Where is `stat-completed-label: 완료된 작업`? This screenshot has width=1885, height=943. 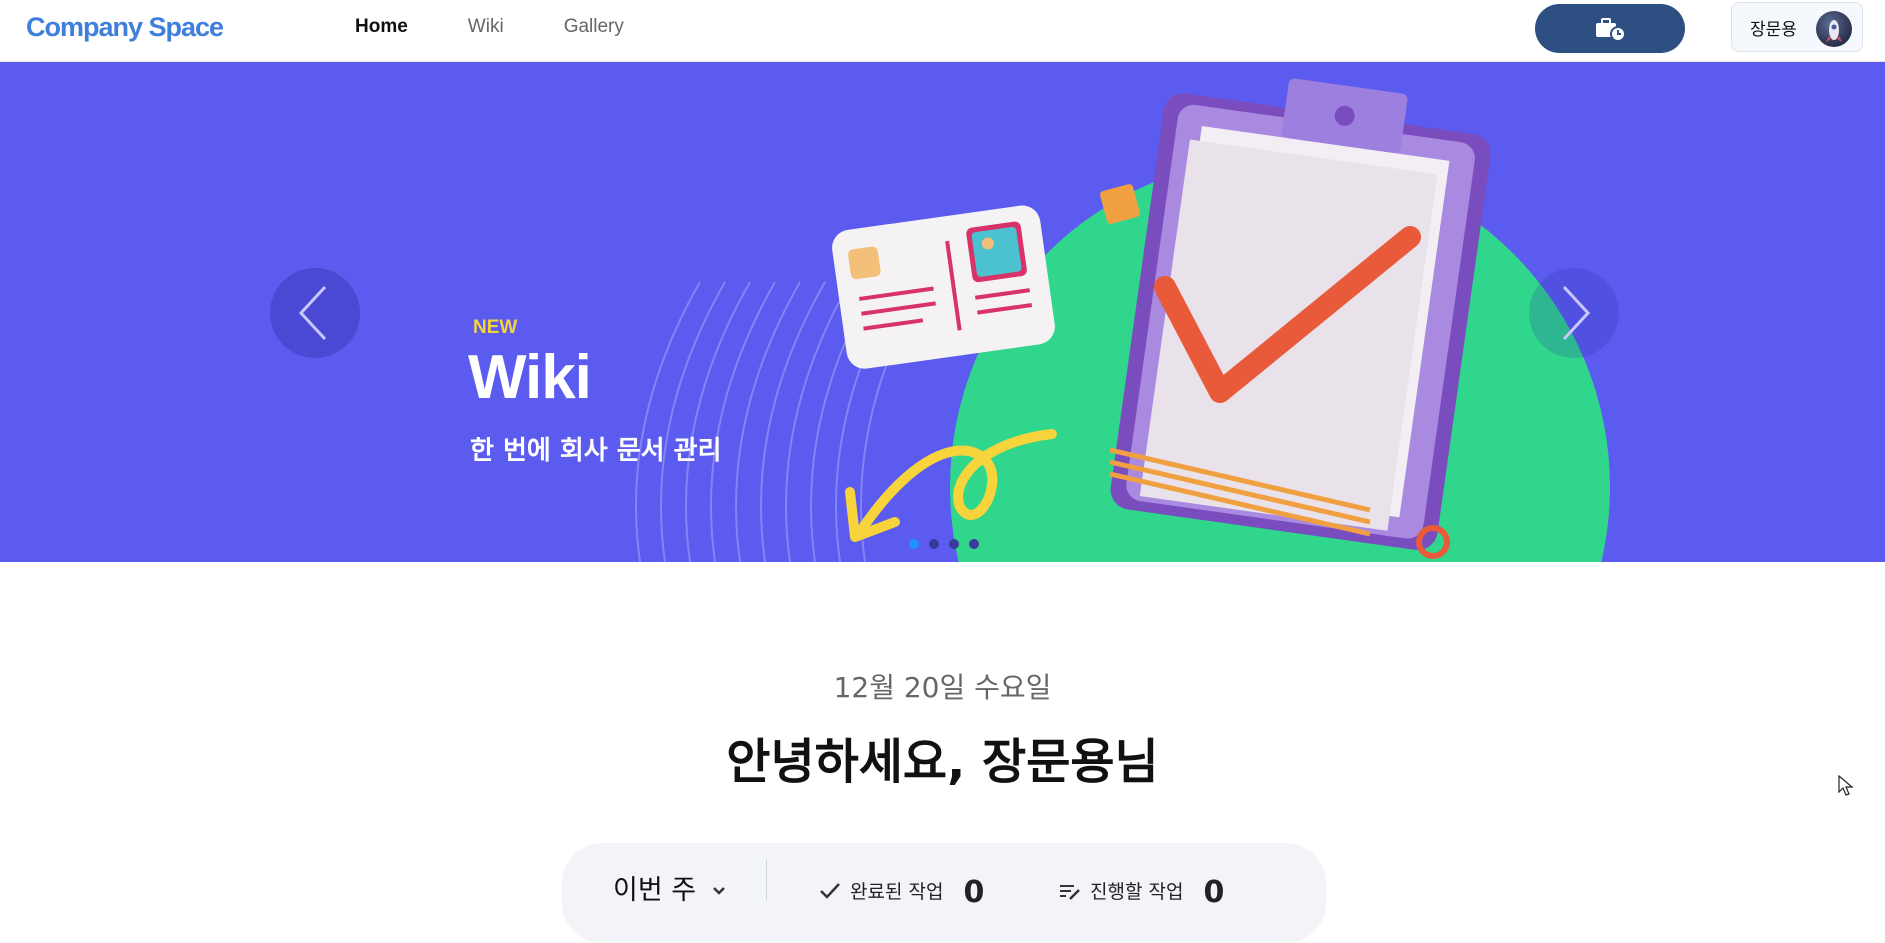 stat-completed-label: 완료된 작업 is located at coordinates (897, 892).